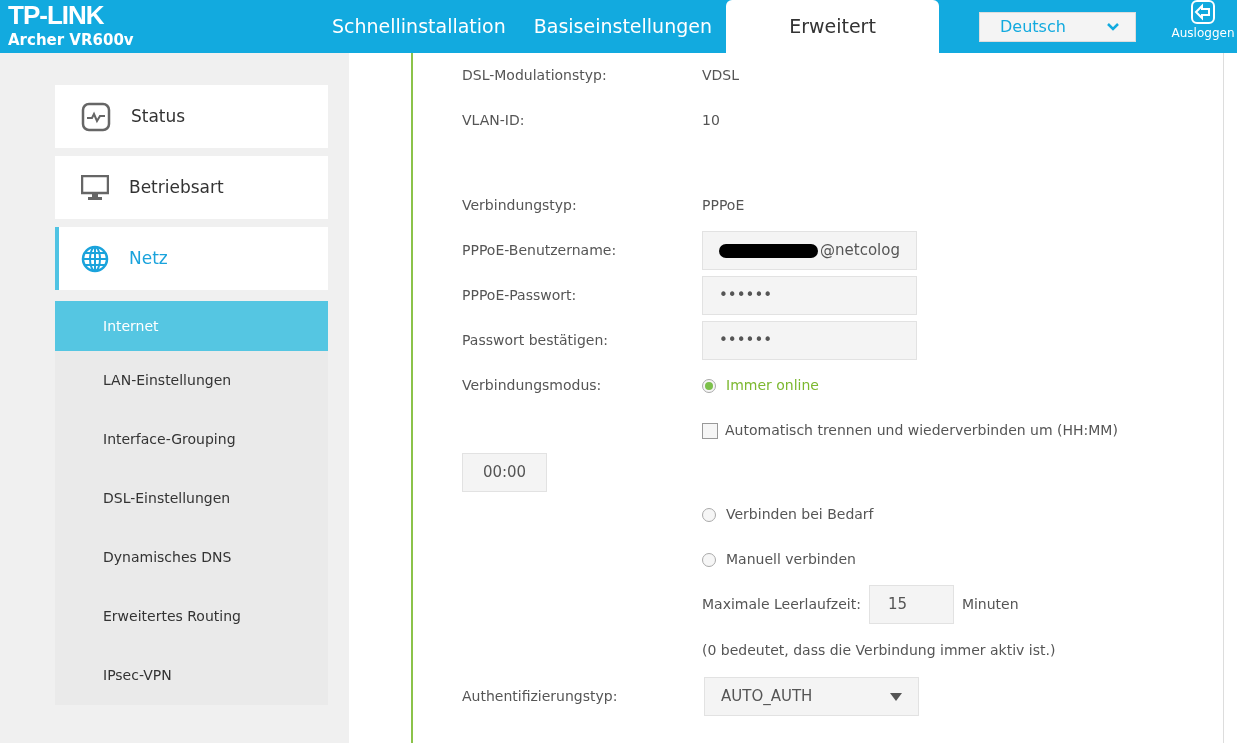 The height and width of the screenshot is (743, 1237). What do you see at coordinates (56, 15) in the screenshot?
I see `logo: TP-LINK` at bounding box center [56, 15].